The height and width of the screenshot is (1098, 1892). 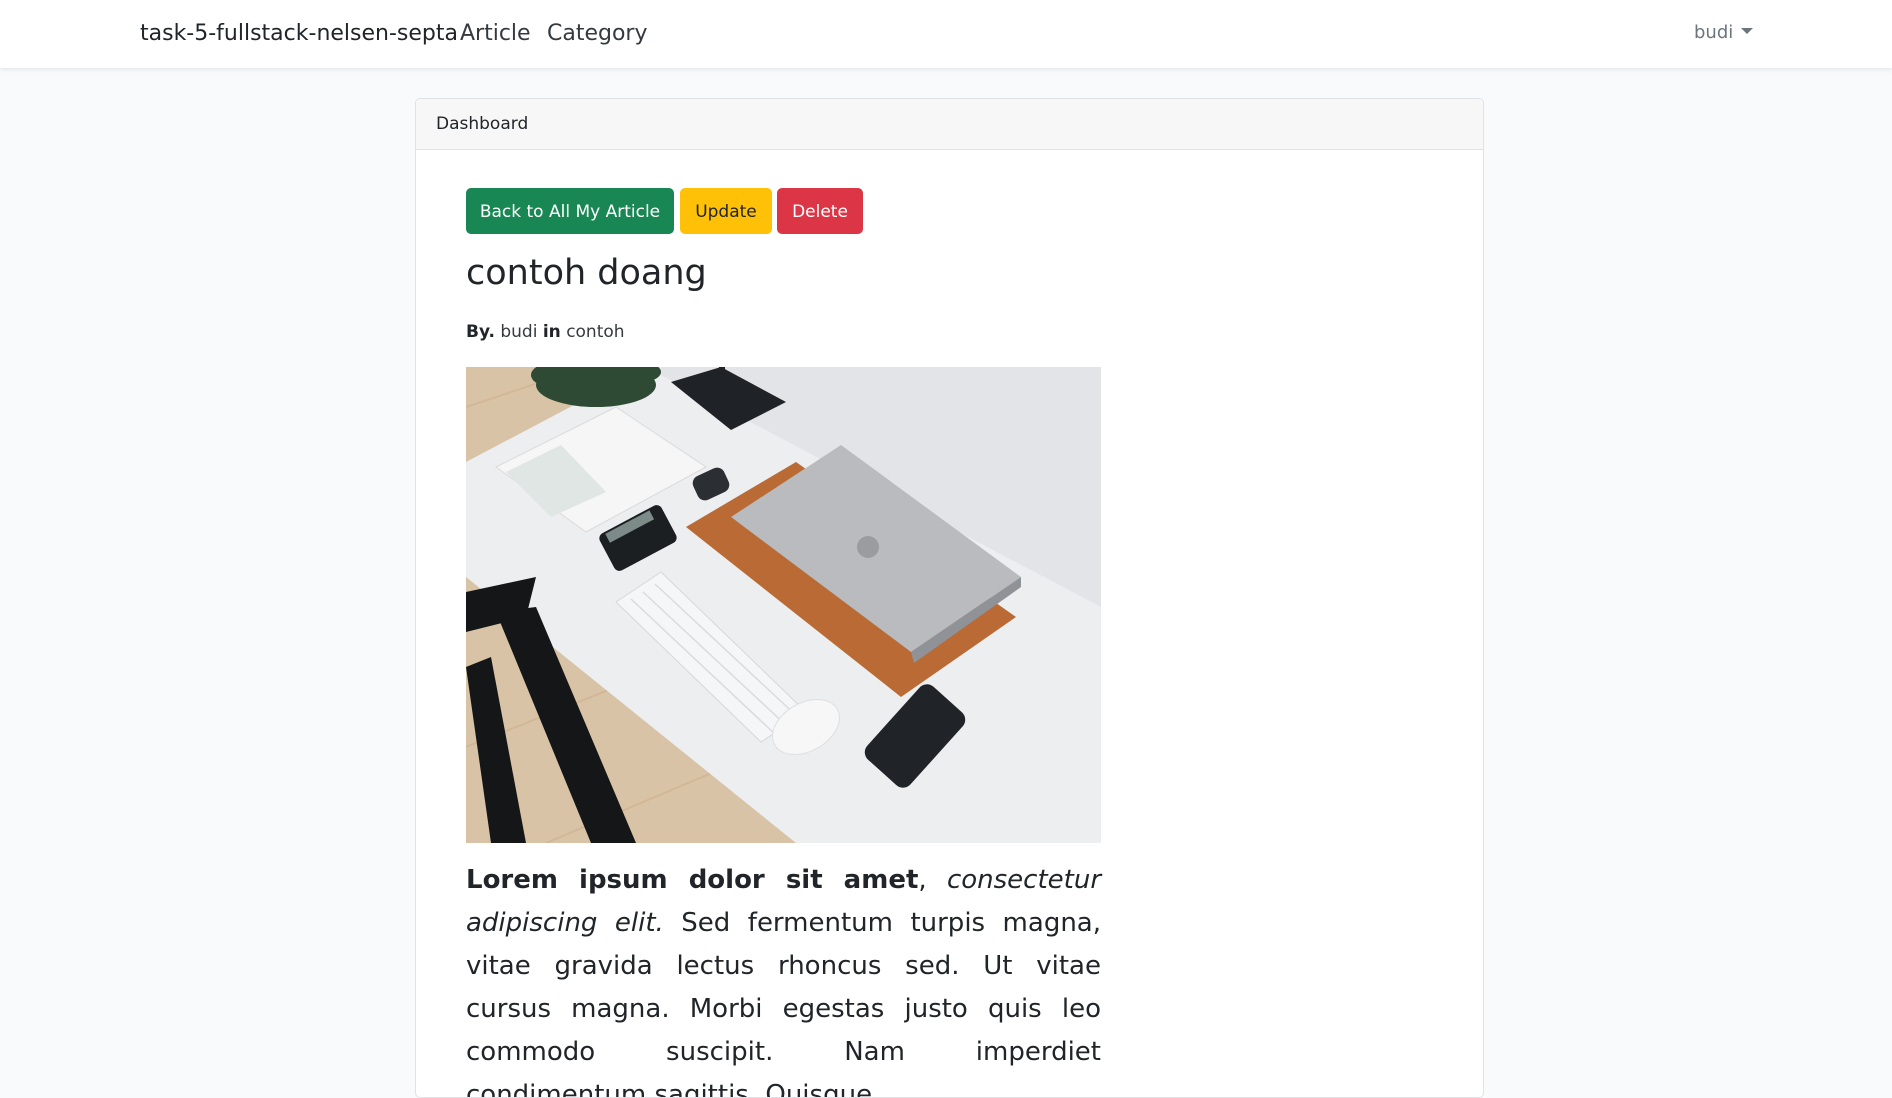 I want to click on article-image, so click(x=783, y=605).